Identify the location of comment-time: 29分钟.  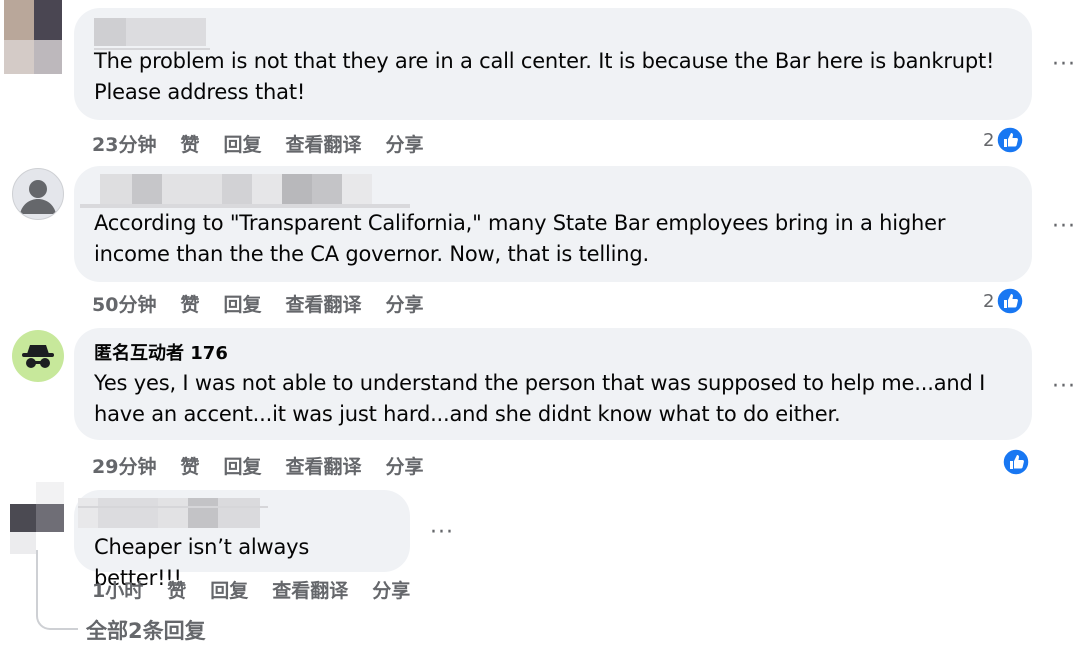
(124, 465).